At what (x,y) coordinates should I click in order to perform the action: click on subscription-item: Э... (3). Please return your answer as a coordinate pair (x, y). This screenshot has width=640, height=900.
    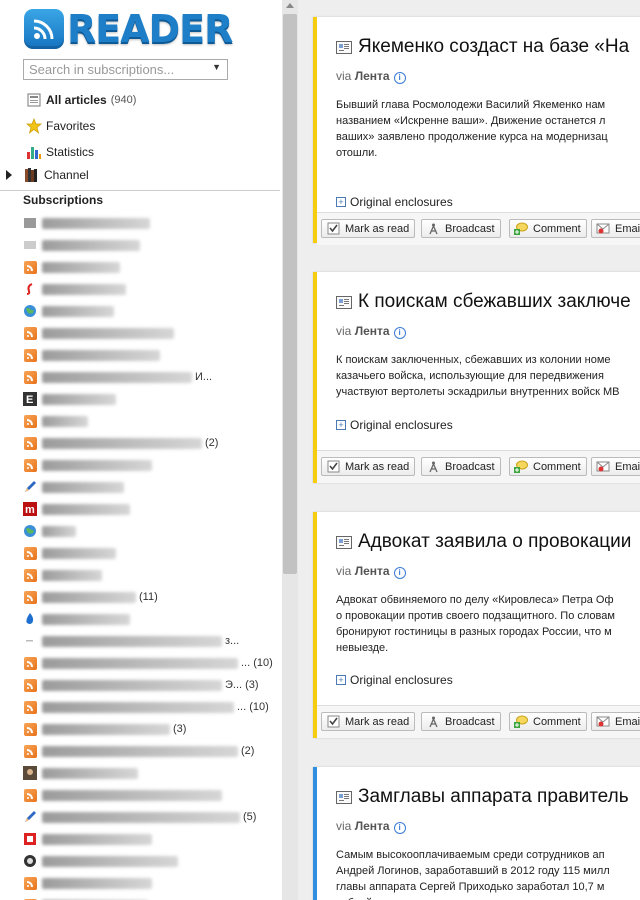
    Looking at the image, I should click on (141, 685).